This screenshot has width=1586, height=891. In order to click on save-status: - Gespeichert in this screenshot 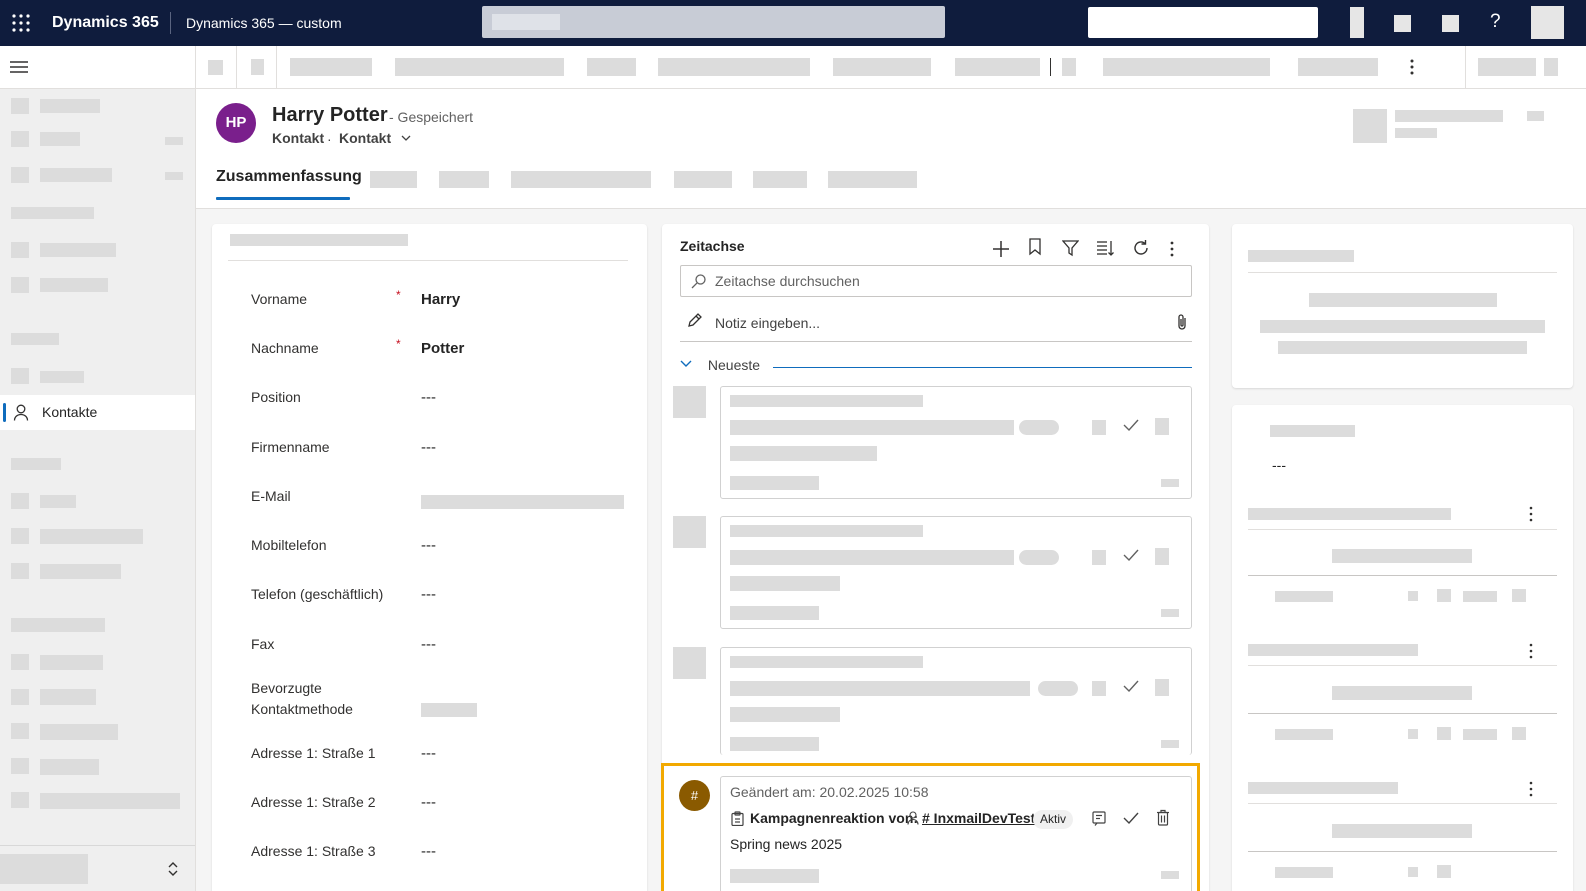, I will do `click(431, 117)`.